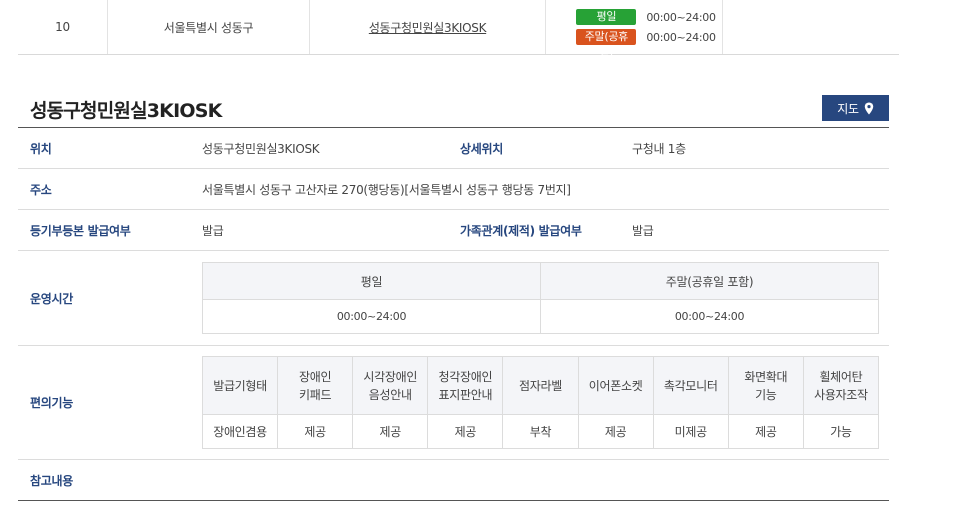 This screenshot has width=978, height=510. I want to click on map-button-label: 지도, so click(848, 108).